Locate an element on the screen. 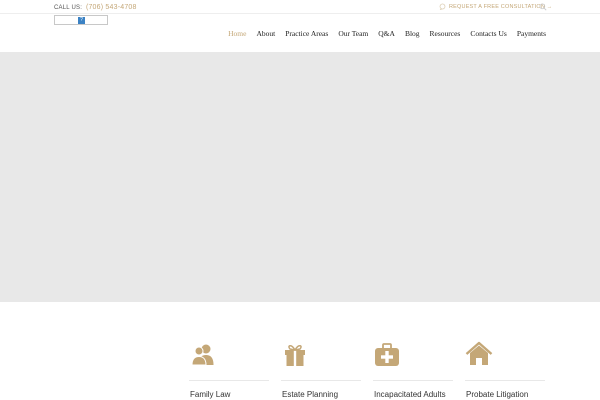 The width and height of the screenshot is (600, 400). chat-icon is located at coordinates (442, 6).